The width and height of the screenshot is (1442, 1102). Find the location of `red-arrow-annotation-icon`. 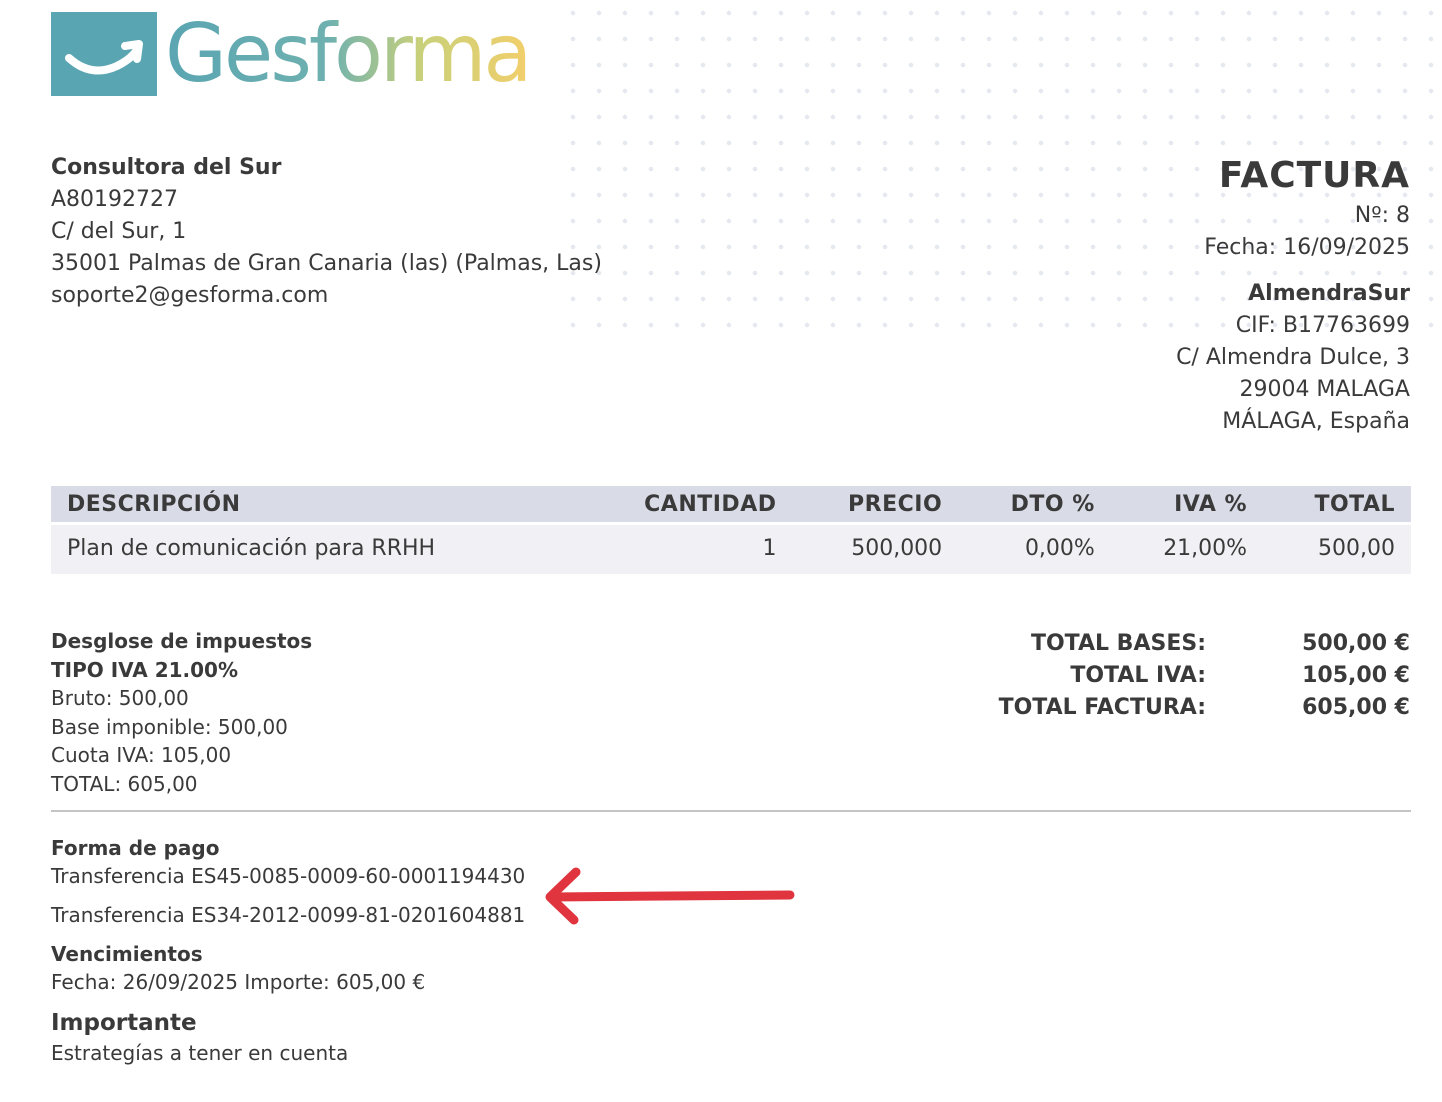

red-arrow-annotation-icon is located at coordinates (670, 896).